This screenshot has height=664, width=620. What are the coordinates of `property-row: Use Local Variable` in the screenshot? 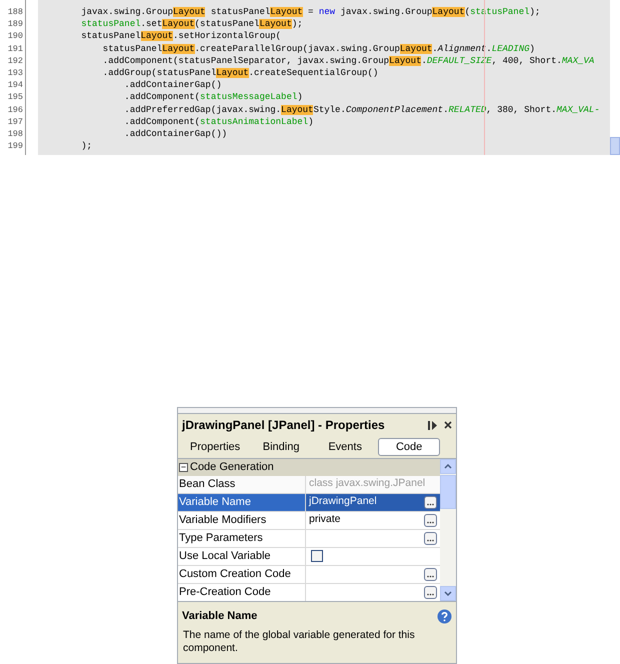 It's located at (309, 557).